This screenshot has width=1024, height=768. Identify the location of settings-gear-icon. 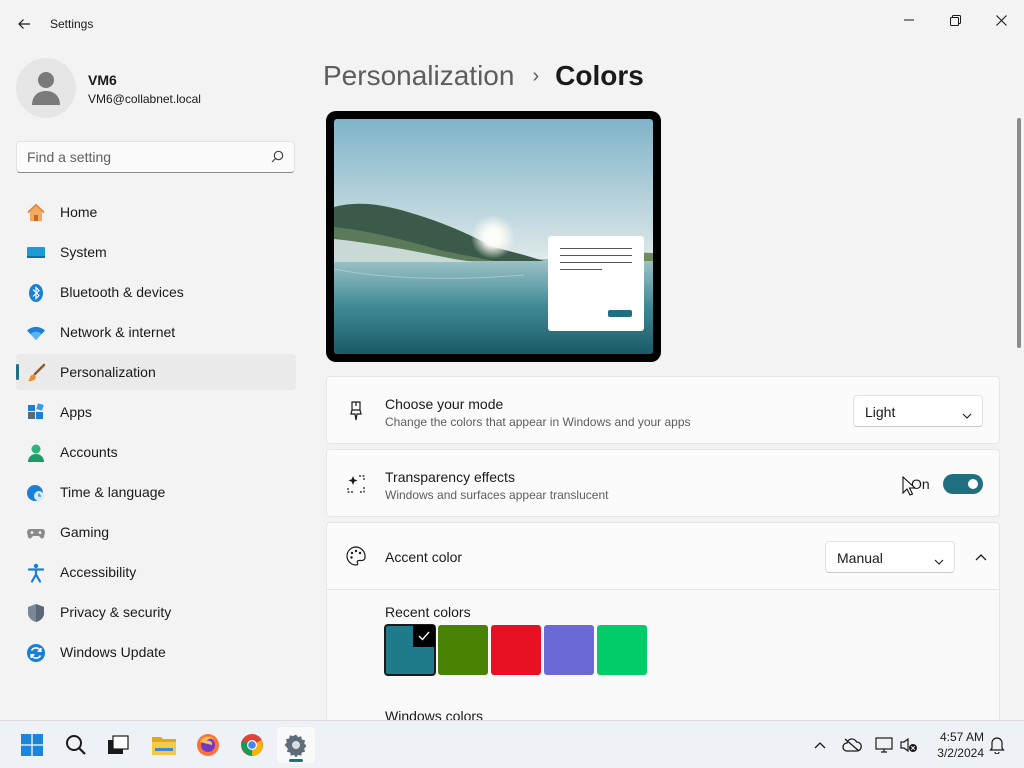
(296, 745).